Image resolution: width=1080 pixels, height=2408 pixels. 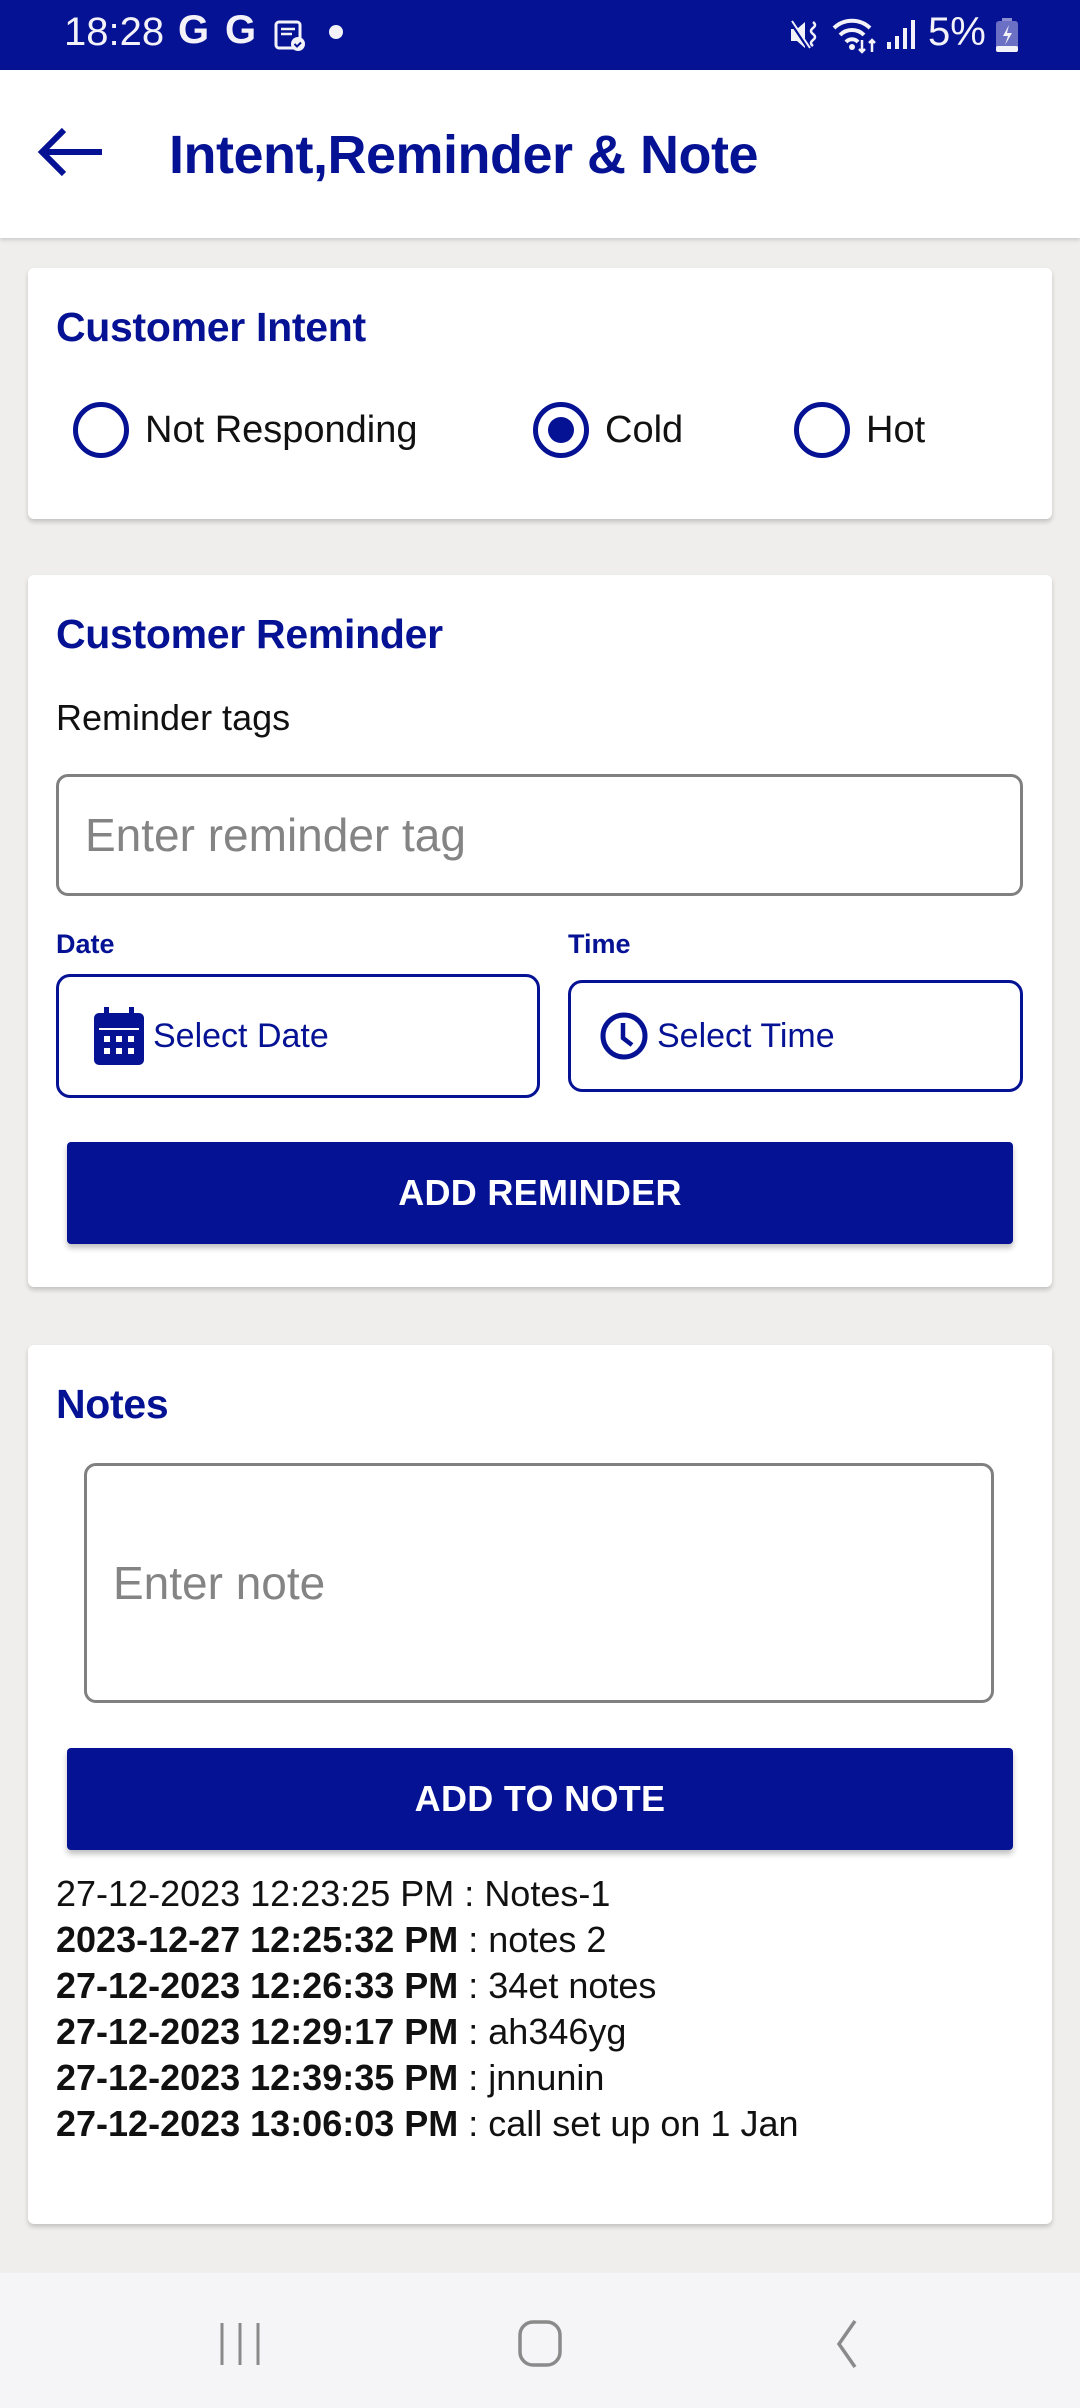 What do you see at coordinates (901, 34) in the screenshot?
I see `signal-icon` at bounding box center [901, 34].